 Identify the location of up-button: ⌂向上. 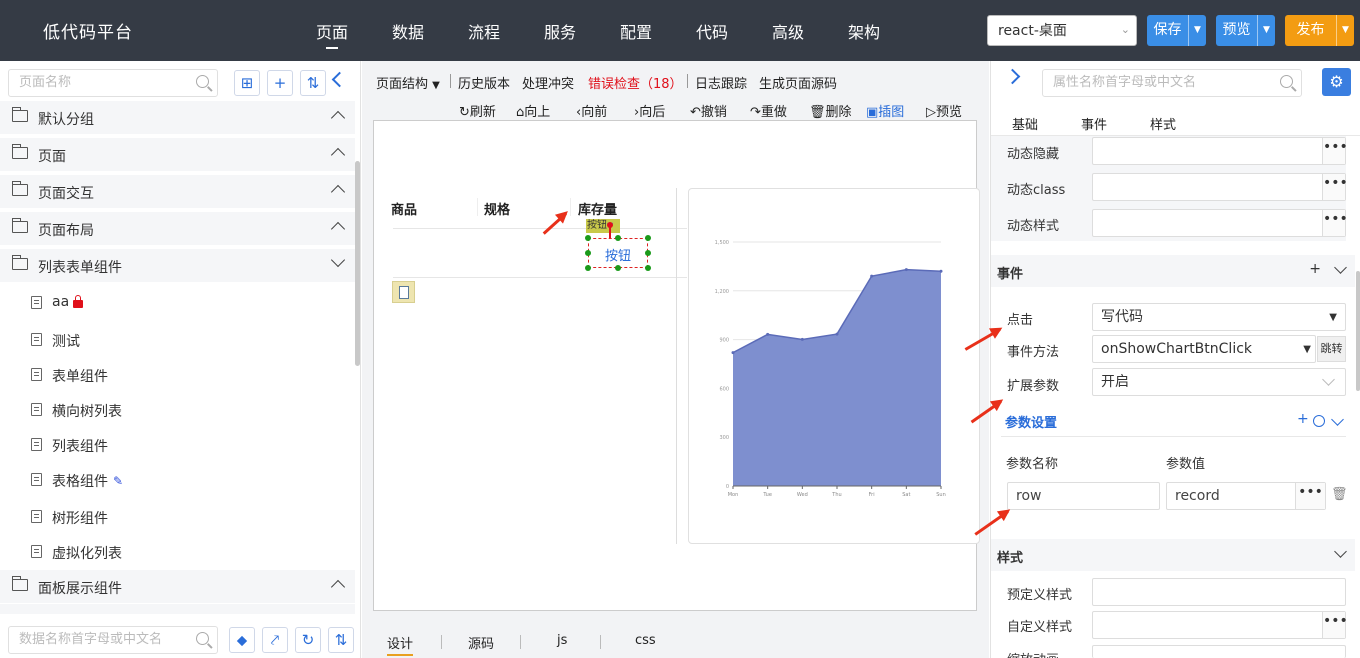
(533, 110).